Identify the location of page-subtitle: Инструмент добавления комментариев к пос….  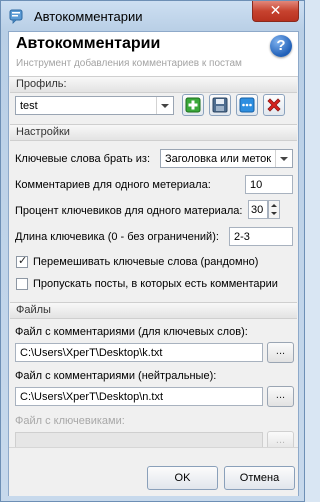
(129, 63).